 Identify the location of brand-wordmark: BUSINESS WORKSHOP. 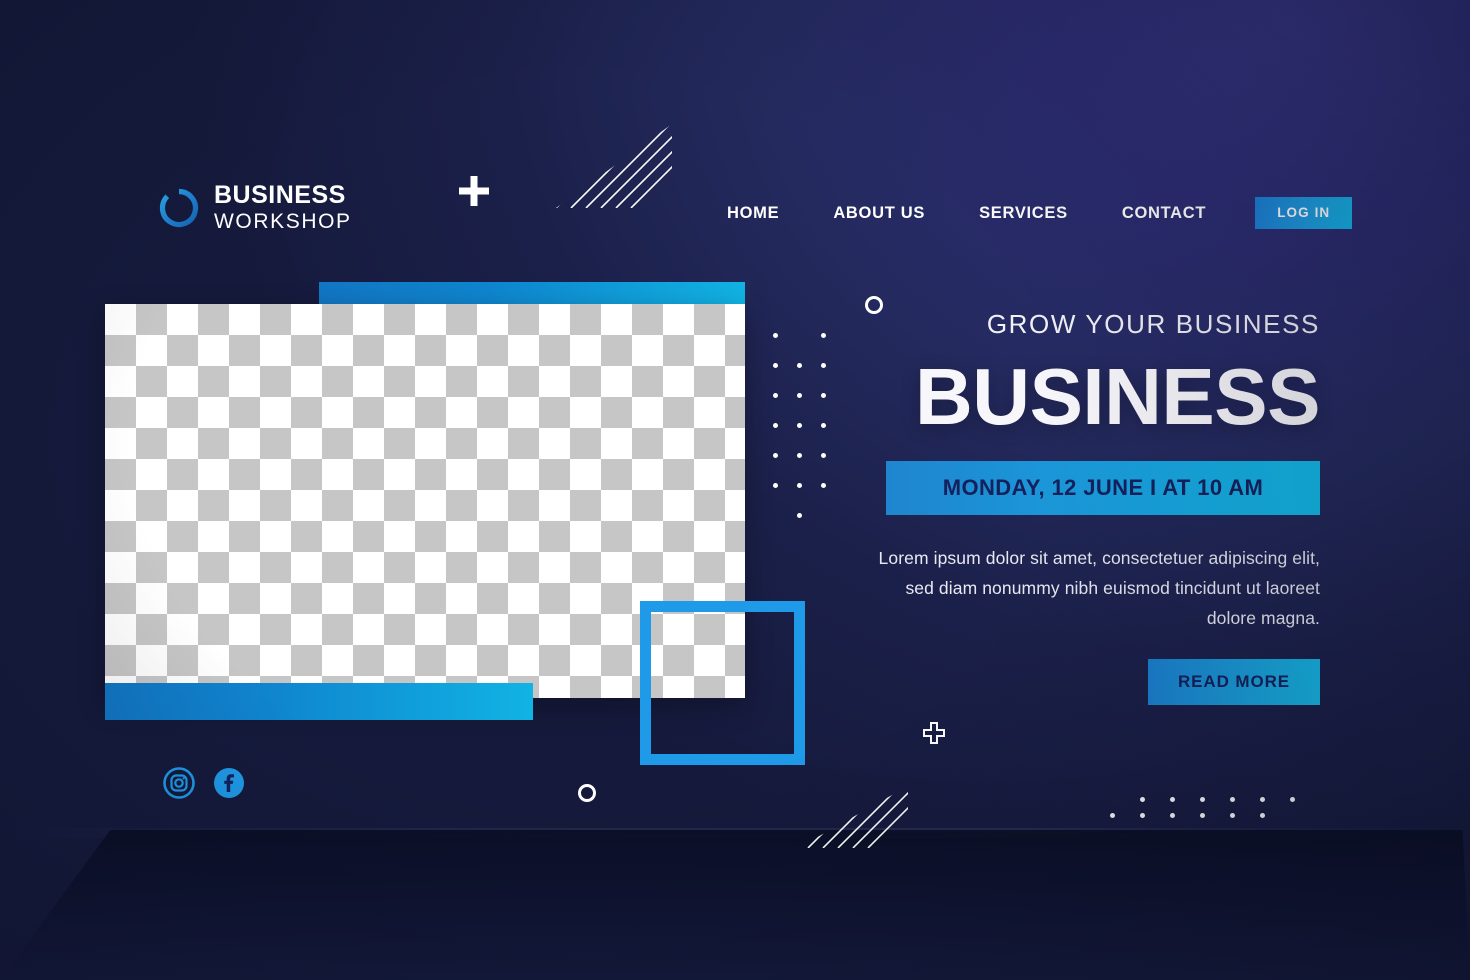
(283, 207).